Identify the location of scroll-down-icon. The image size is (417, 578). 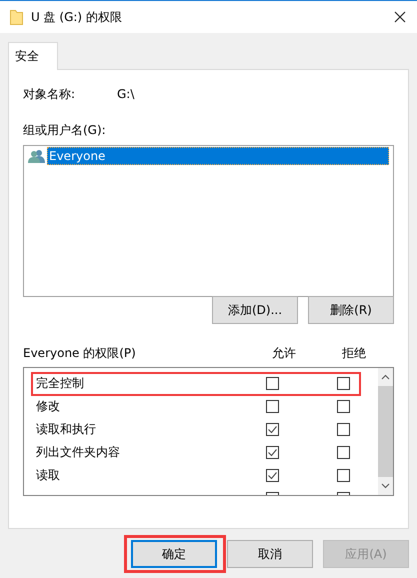
(385, 486).